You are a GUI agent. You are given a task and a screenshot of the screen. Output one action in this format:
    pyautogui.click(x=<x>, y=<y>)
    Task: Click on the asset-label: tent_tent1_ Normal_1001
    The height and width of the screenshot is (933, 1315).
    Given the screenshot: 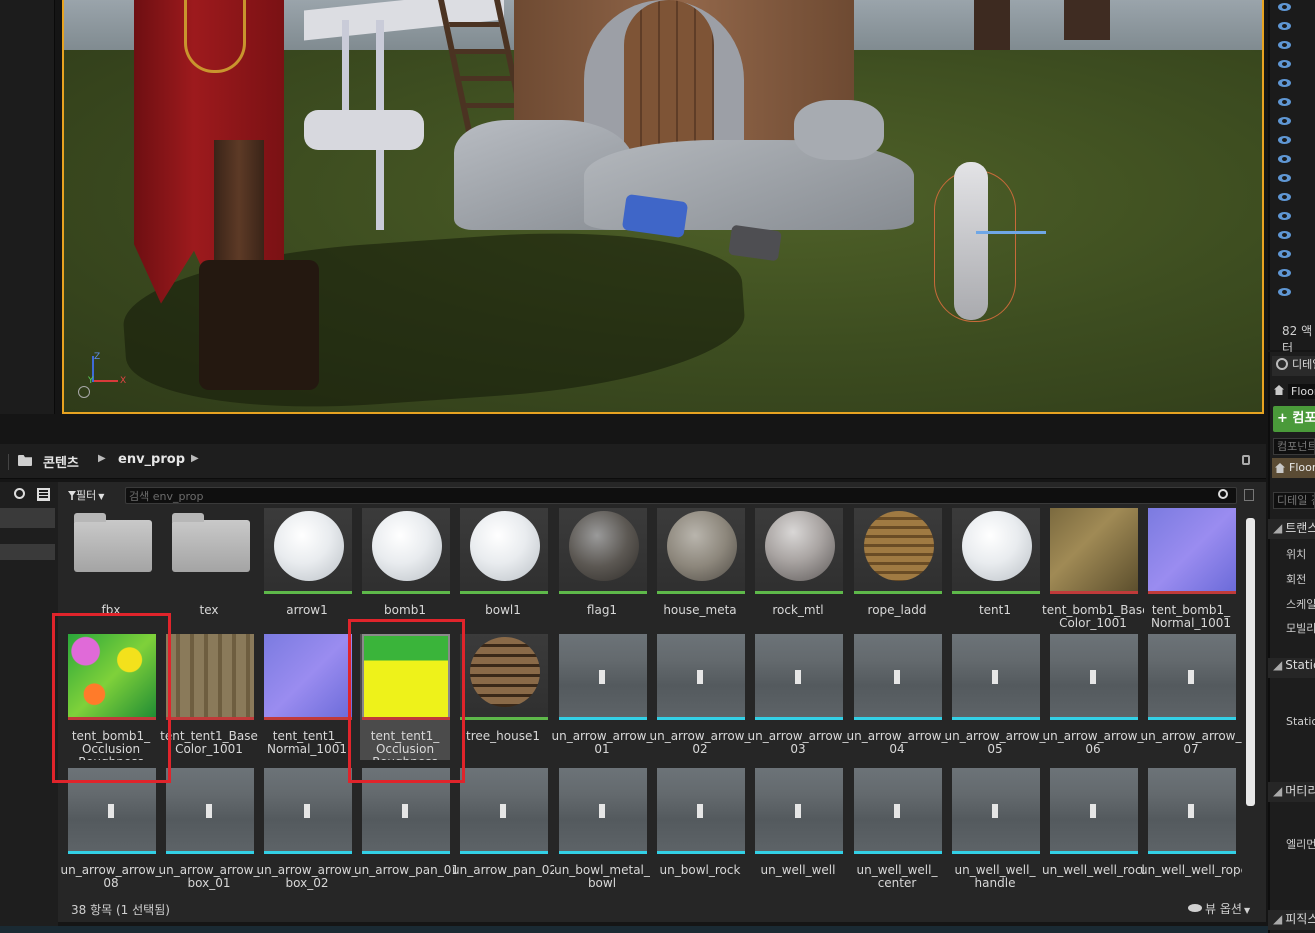 What is the action you would take?
    pyautogui.click(x=307, y=743)
    